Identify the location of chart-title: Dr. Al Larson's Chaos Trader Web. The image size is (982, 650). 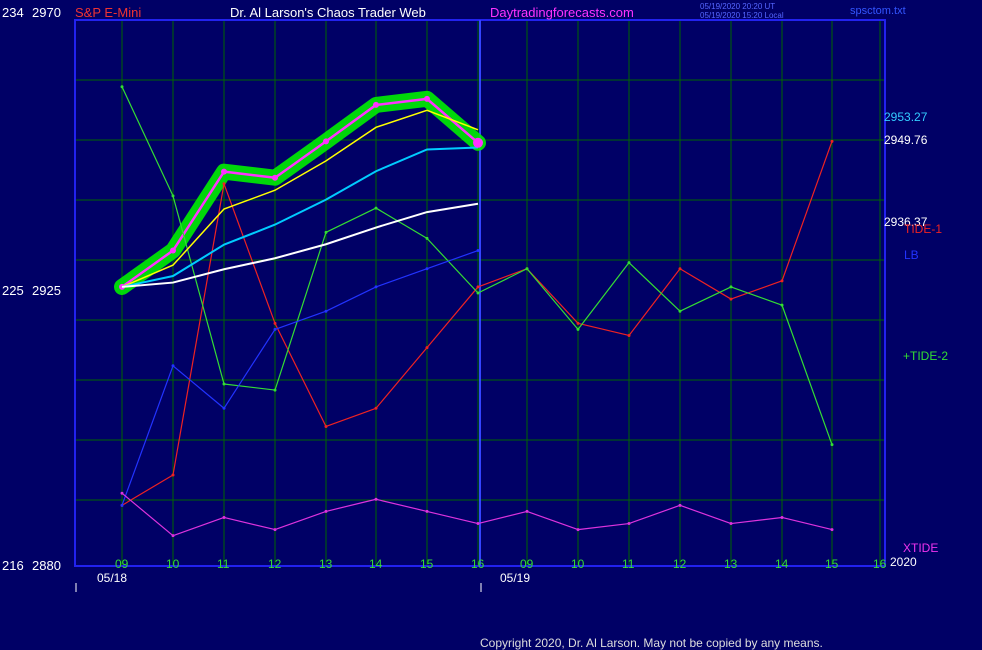
(328, 12).